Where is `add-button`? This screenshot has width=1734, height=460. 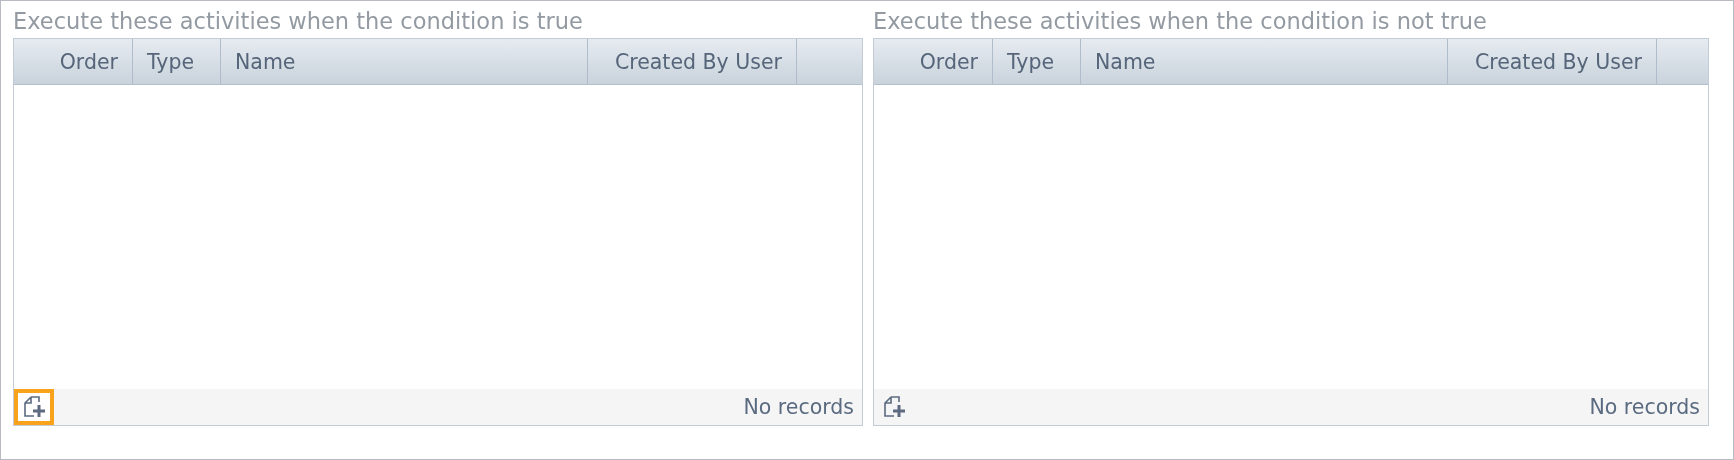 add-button is located at coordinates (34, 407).